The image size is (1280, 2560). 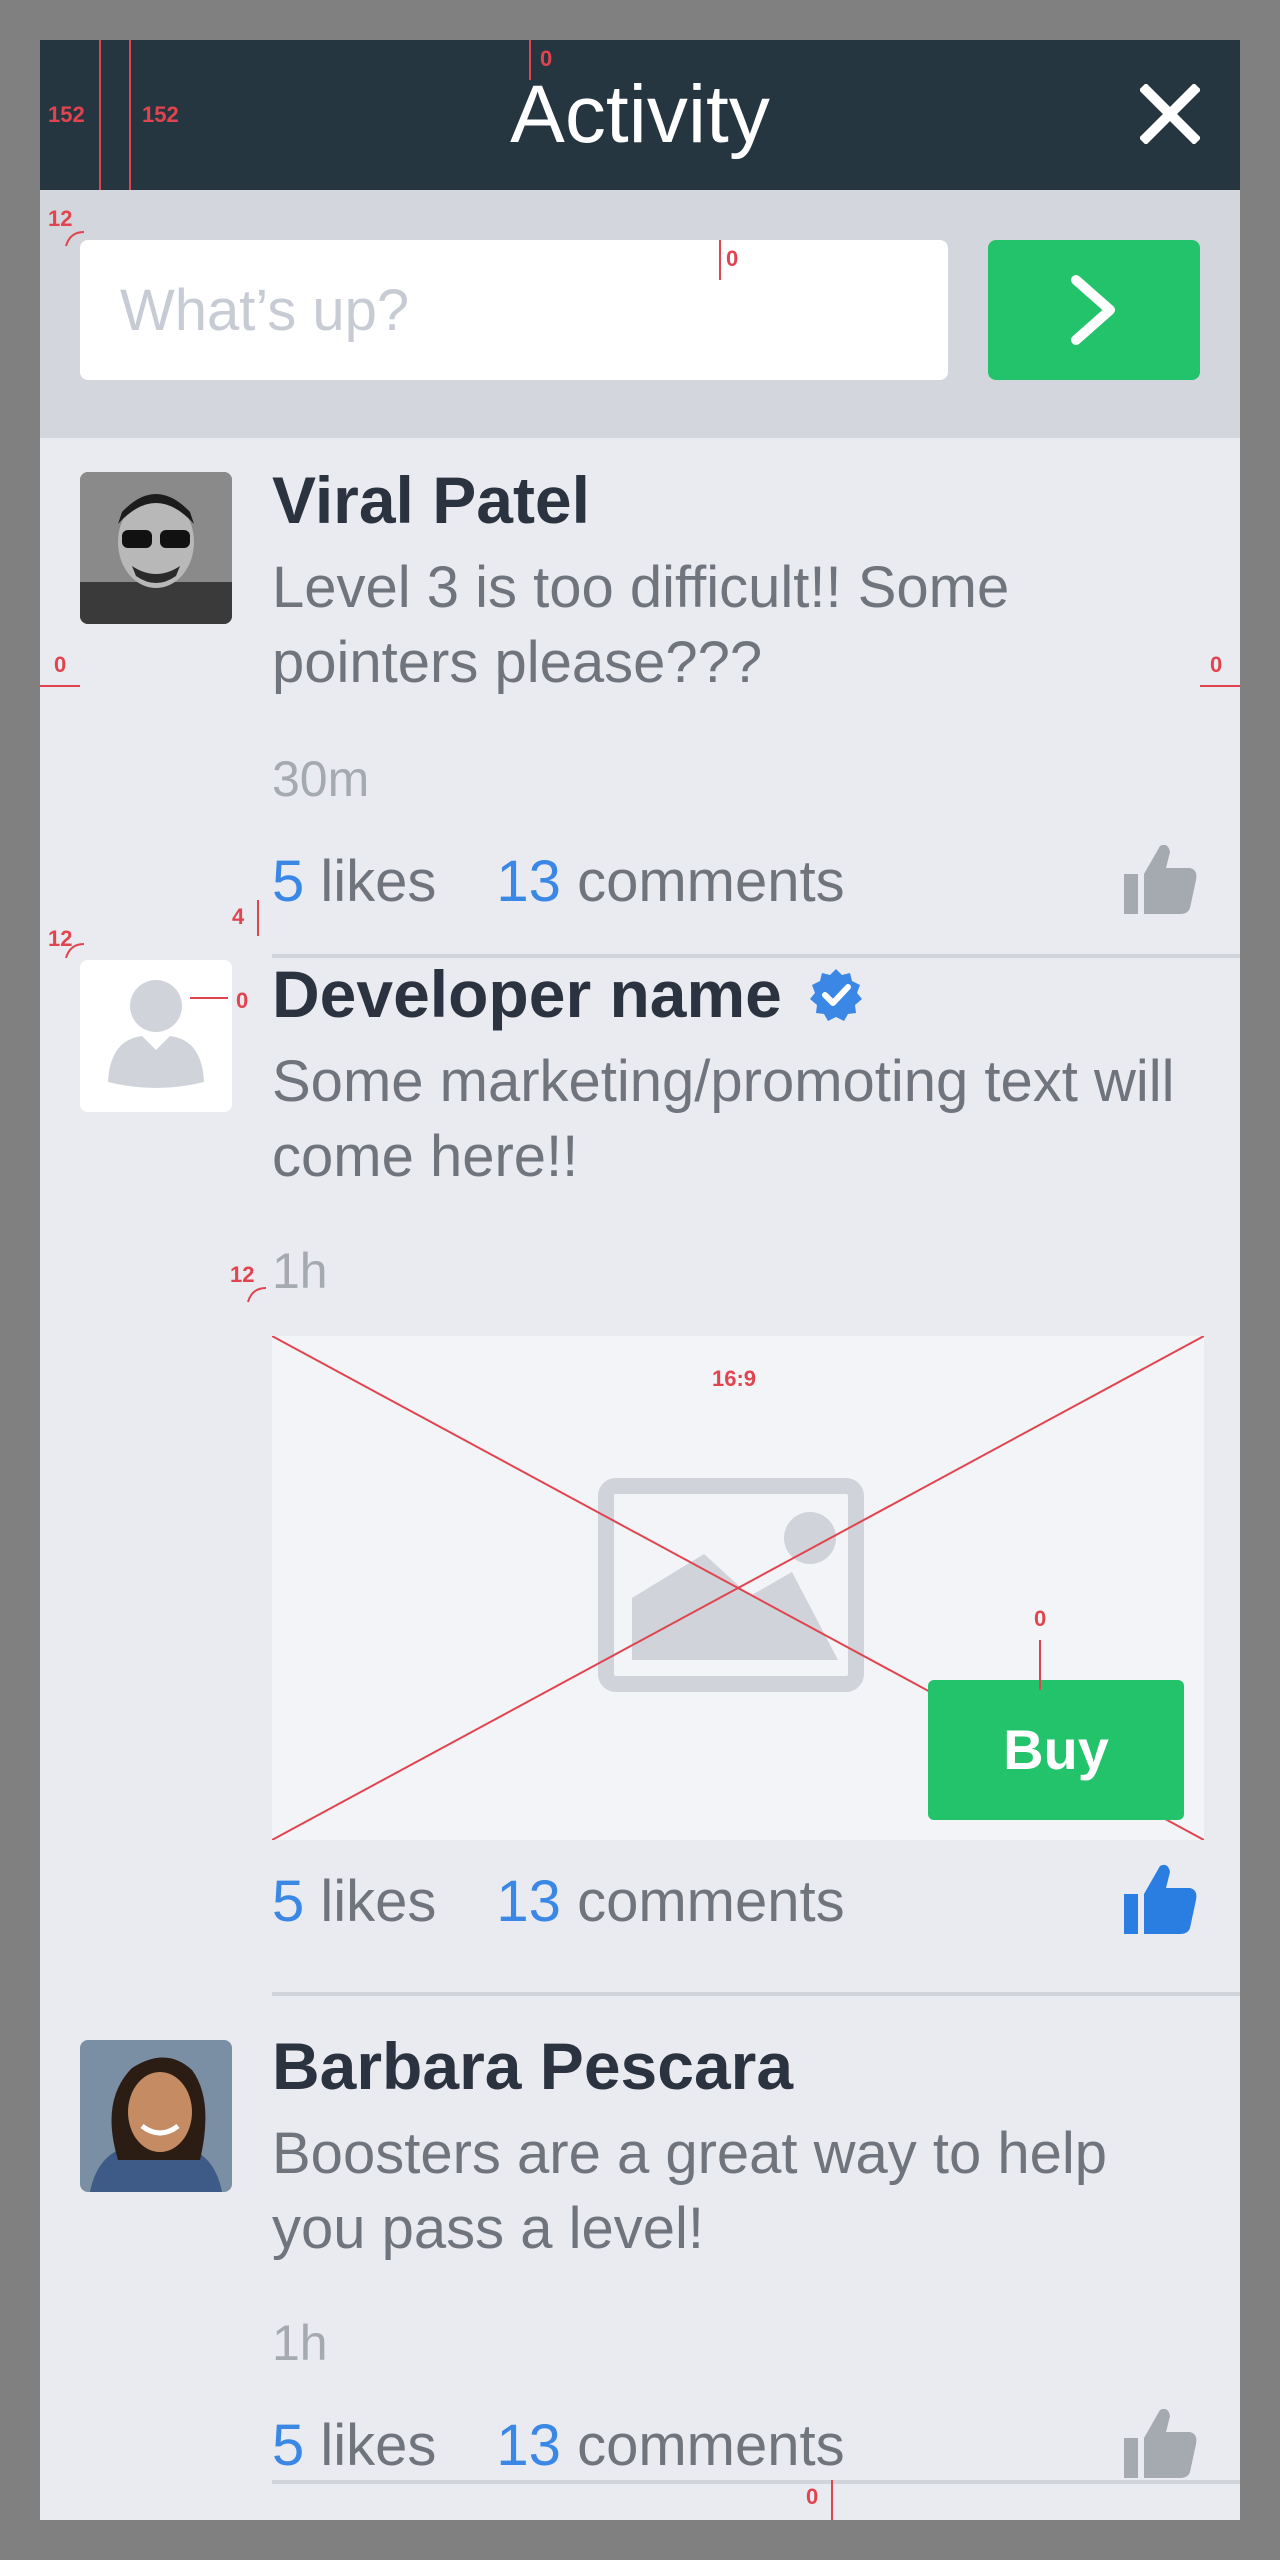 I want to click on post-milly-palmer: Milly Palmer, so click(x=640, y=2500).